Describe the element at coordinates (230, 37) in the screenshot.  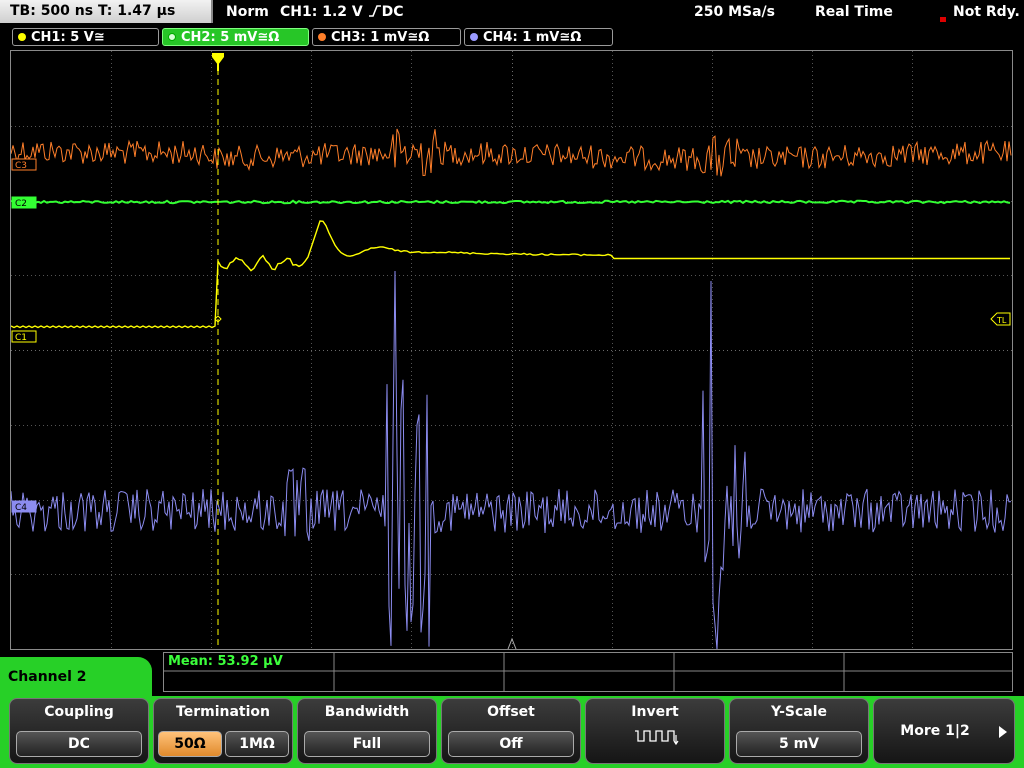
I see `channel-tab-label: CH2: 5 mV≅Ω` at that location.